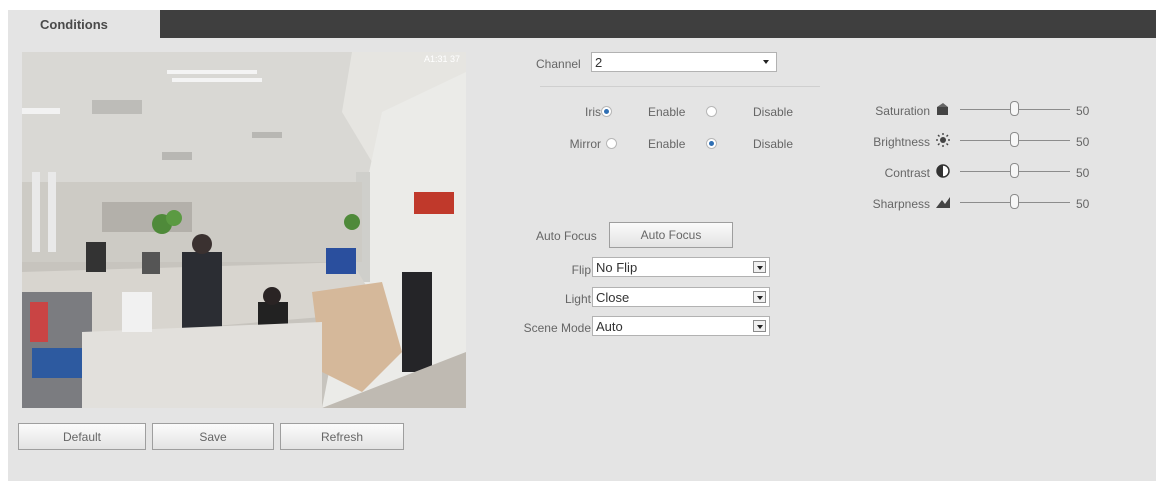 This screenshot has width=1156, height=481. I want to click on sharpness-label: Sharpness, so click(901, 204).